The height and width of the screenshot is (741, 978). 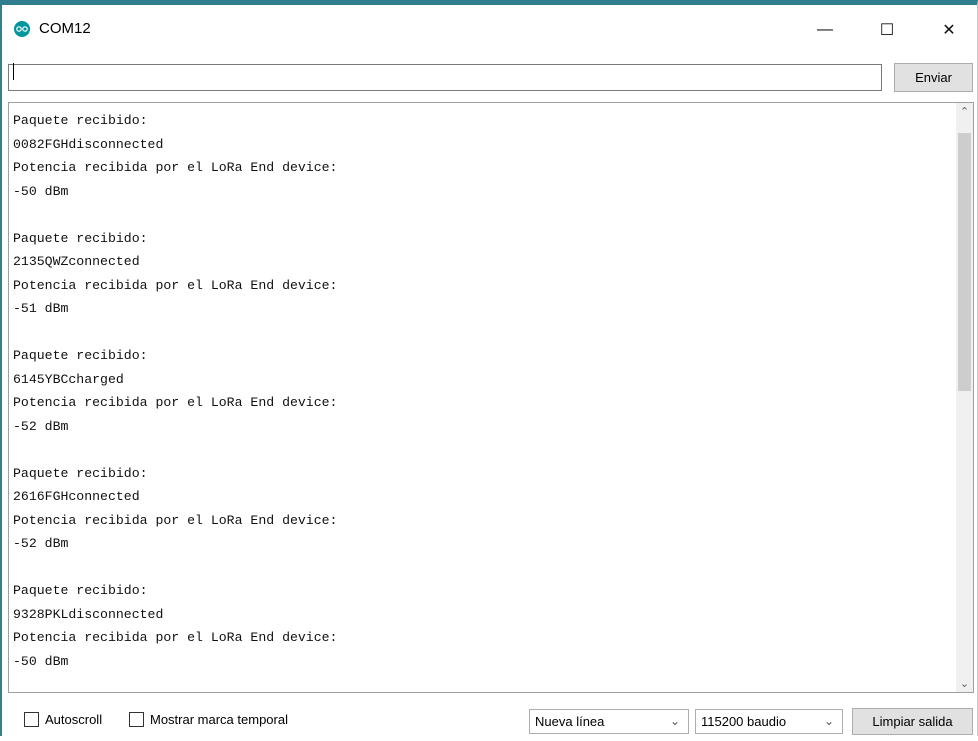 What do you see at coordinates (88, 144) in the screenshot?
I see `output-line: 0082FGHdisconnected` at bounding box center [88, 144].